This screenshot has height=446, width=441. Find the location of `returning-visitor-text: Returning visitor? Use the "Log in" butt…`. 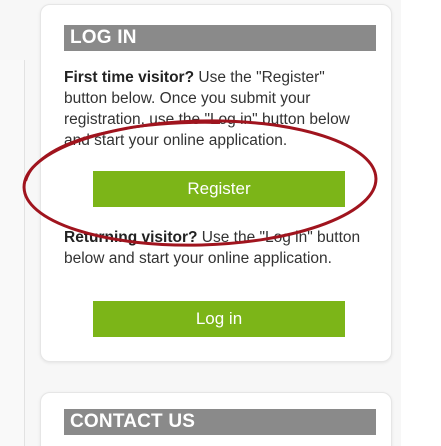

returning-visitor-text: Returning visitor? Use the "Log in" butt… is located at coordinates (214, 248).